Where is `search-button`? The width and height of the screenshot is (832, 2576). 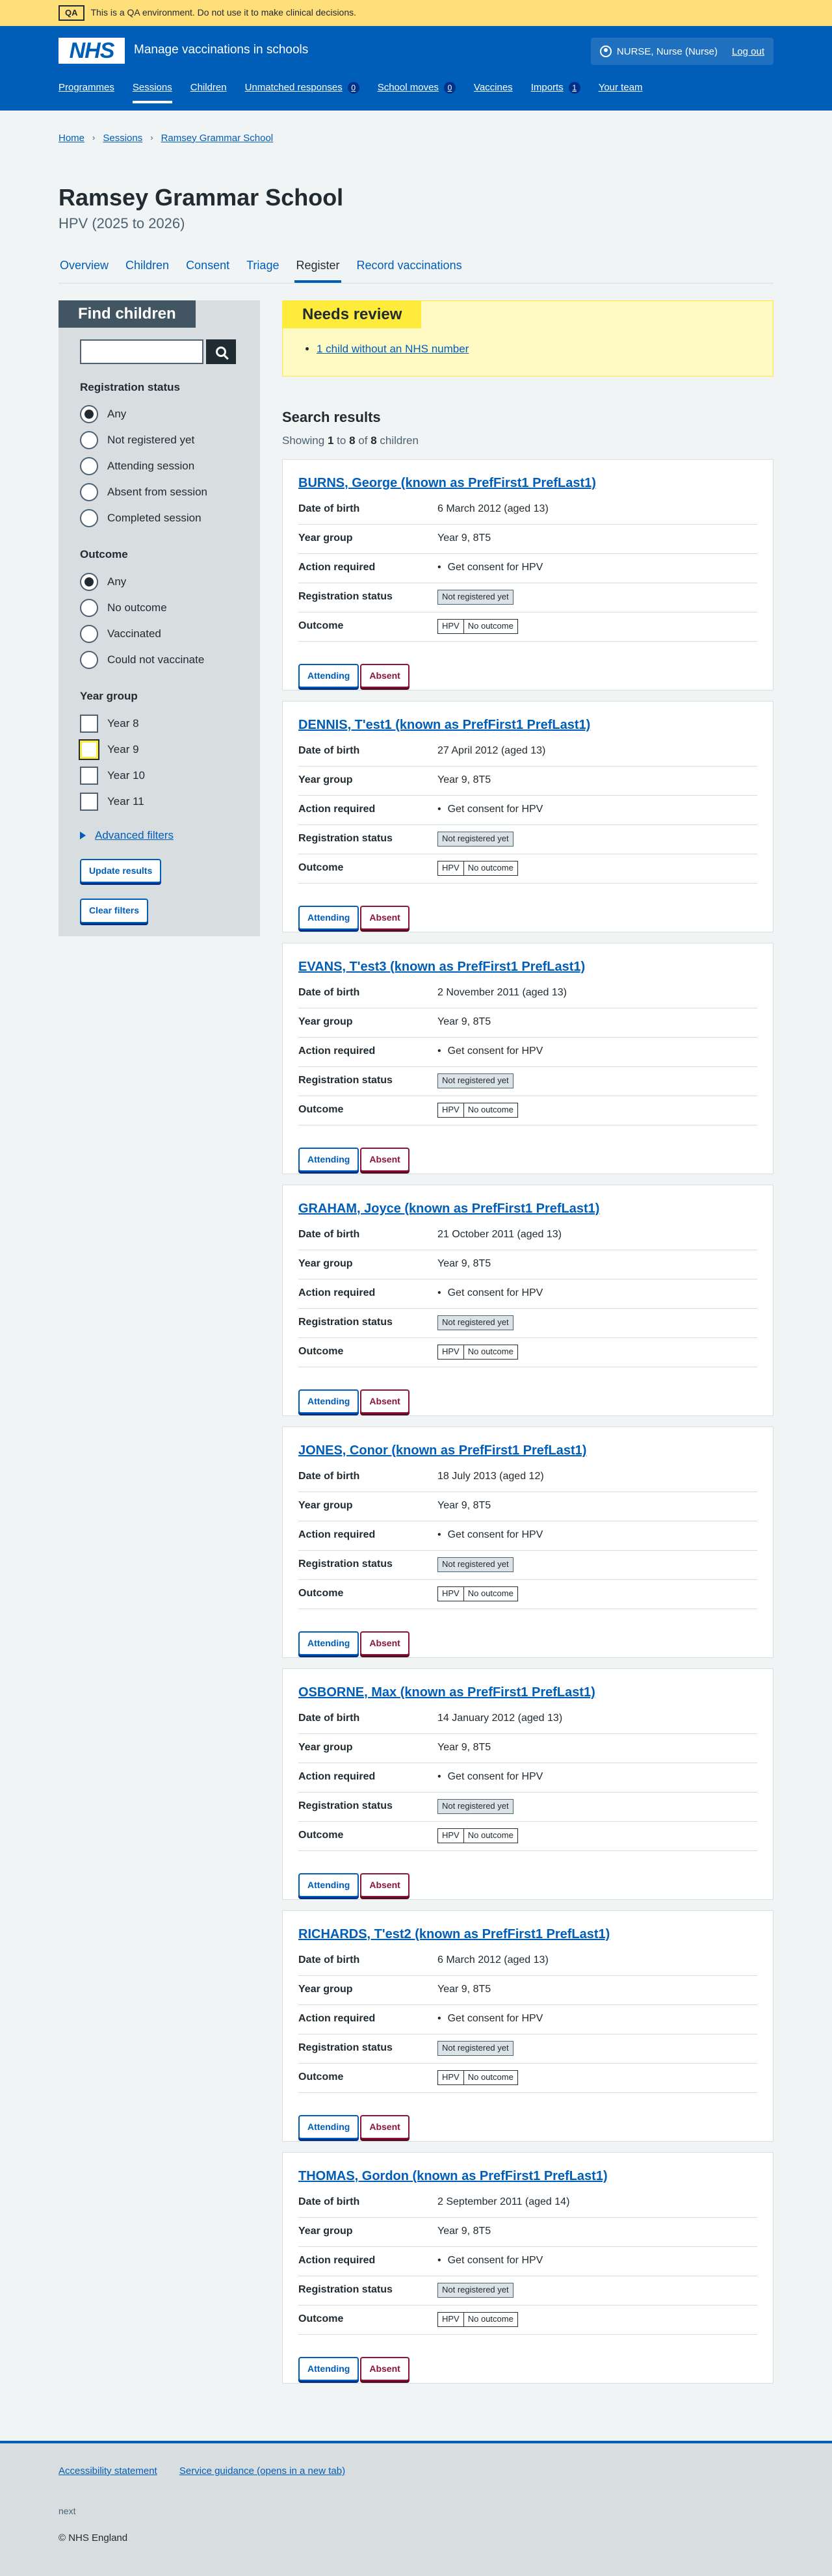
search-button is located at coordinates (221, 351).